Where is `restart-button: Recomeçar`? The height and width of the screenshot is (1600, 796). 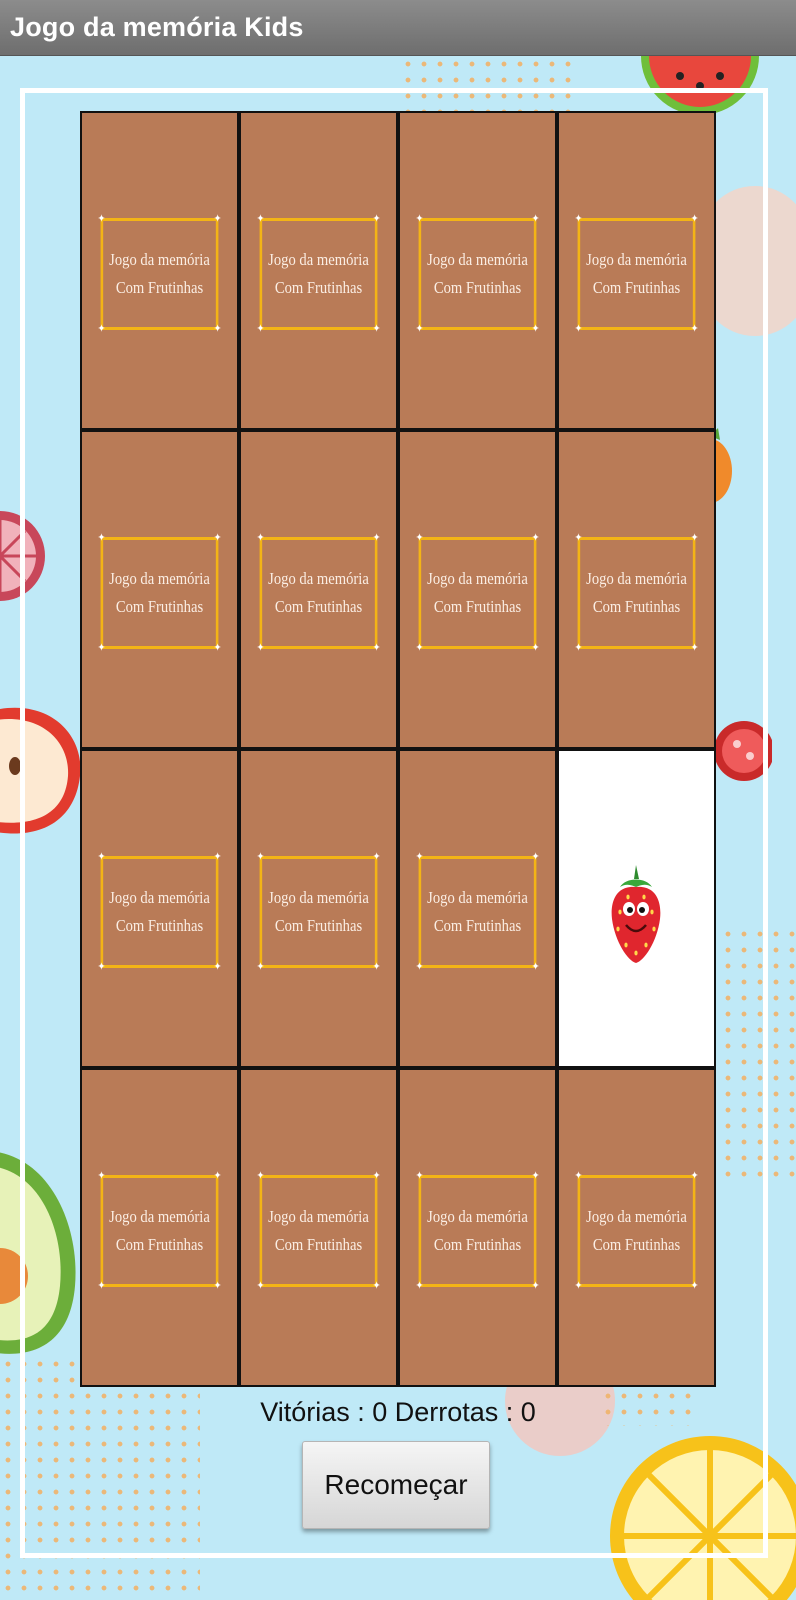
restart-button: Recomeçar is located at coordinates (396, 1485).